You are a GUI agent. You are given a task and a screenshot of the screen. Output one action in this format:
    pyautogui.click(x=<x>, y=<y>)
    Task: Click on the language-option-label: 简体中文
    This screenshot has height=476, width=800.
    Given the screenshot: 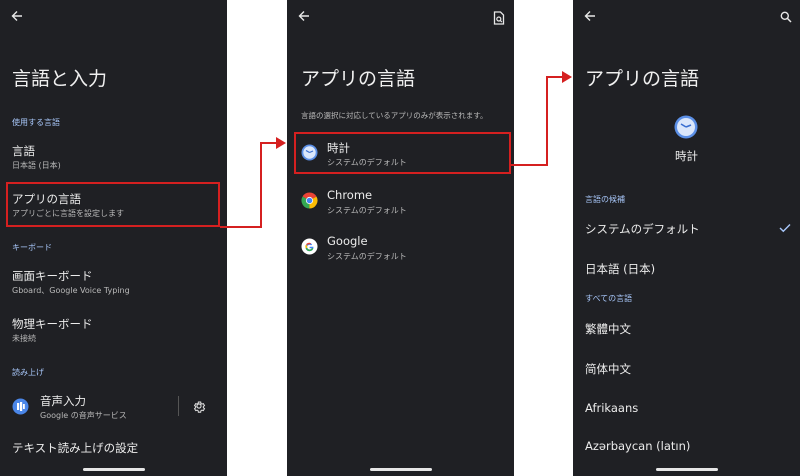 What is the action you would take?
    pyautogui.click(x=608, y=369)
    